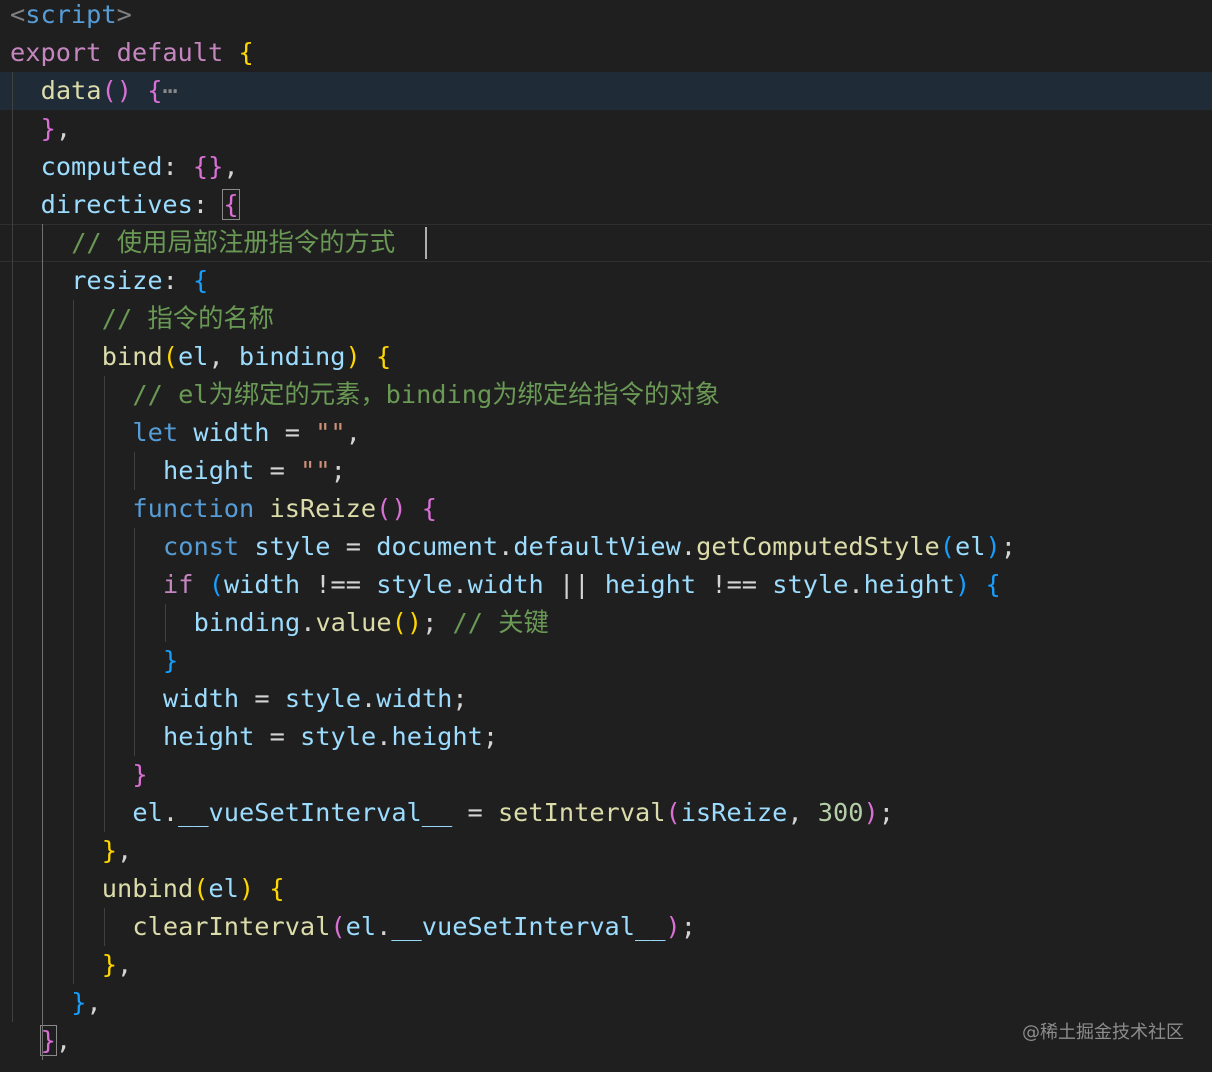 The image size is (1212, 1072). I want to click on code-text: <script>, so click(71, 14).